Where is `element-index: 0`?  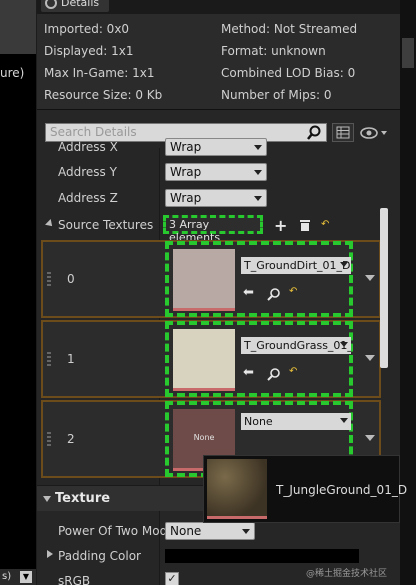 element-index: 0 is located at coordinates (71, 279).